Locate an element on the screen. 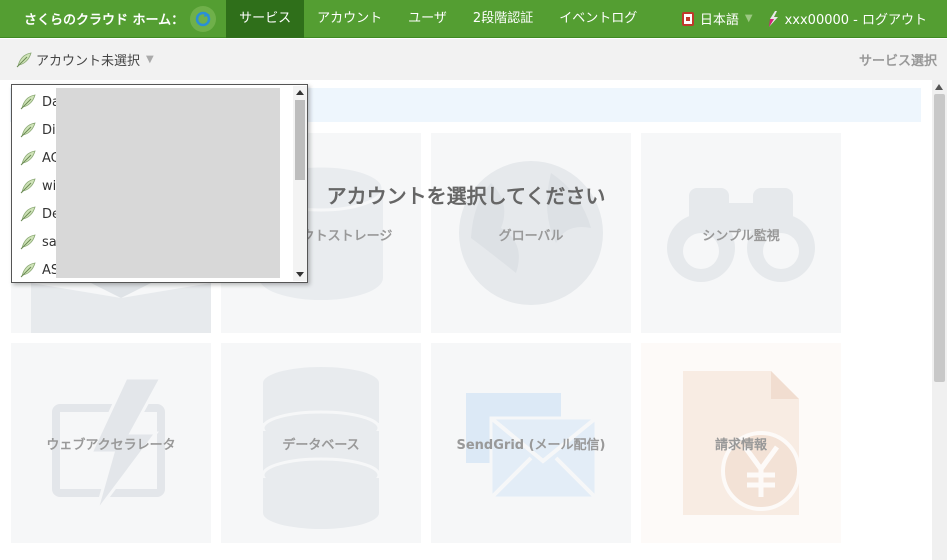 This screenshot has height=560, width=947. user-logout-link: xxx00000 - ログアウト is located at coordinates (856, 18).